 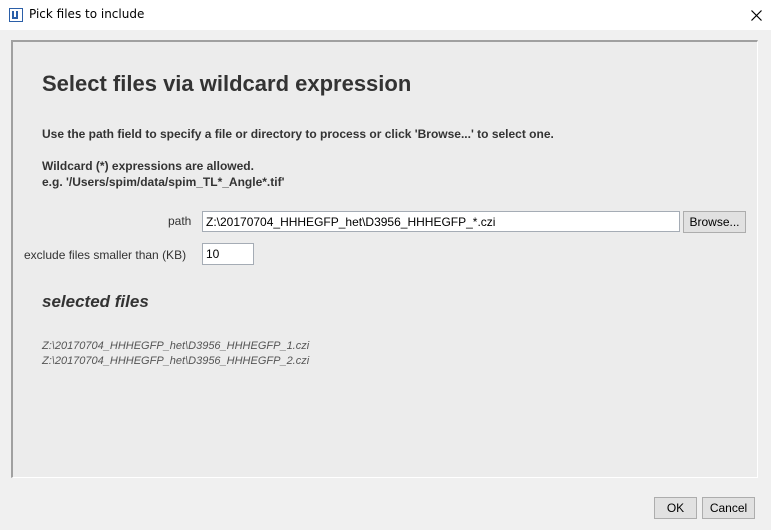 What do you see at coordinates (148, 166) in the screenshot?
I see `wildcard-note: Wildcard (*) expressions are allowed.` at bounding box center [148, 166].